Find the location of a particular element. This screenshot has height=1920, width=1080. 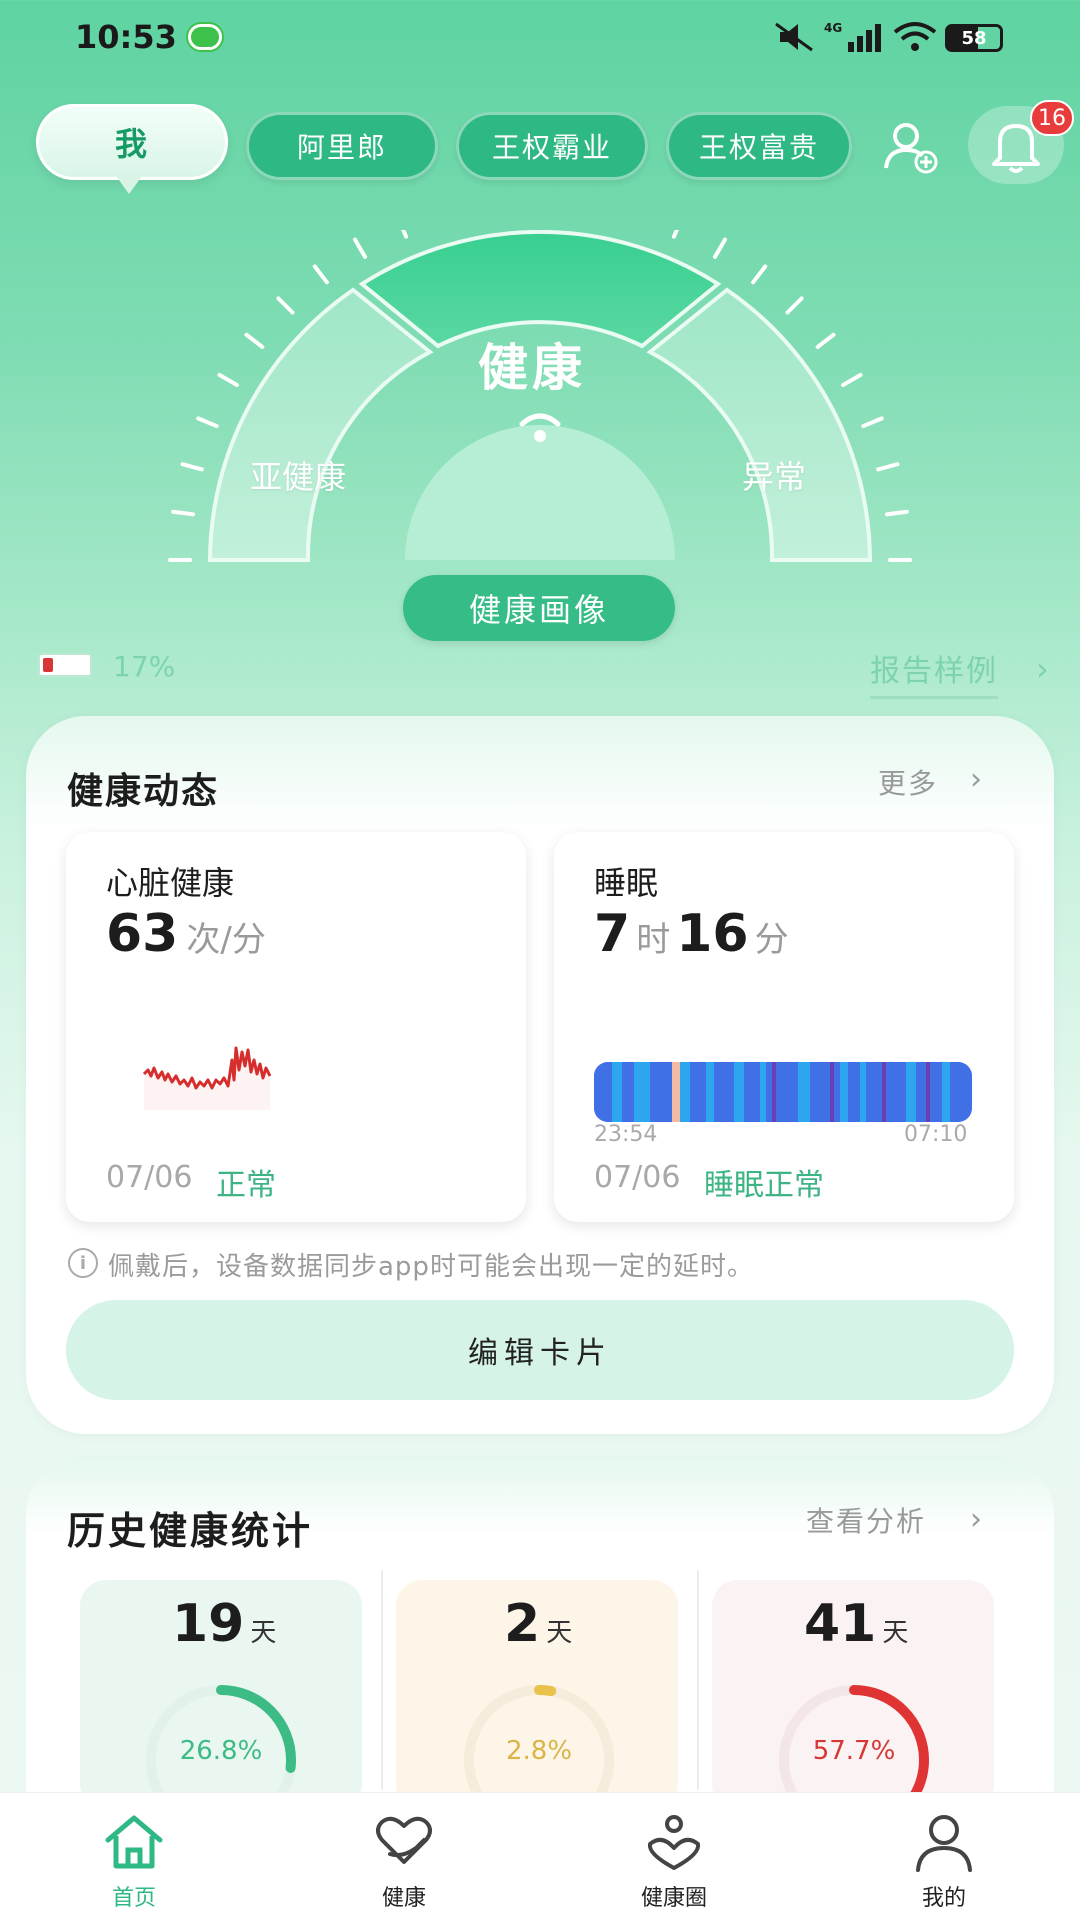

sleep-card-title: 睡眠 is located at coordinates (626, 883).